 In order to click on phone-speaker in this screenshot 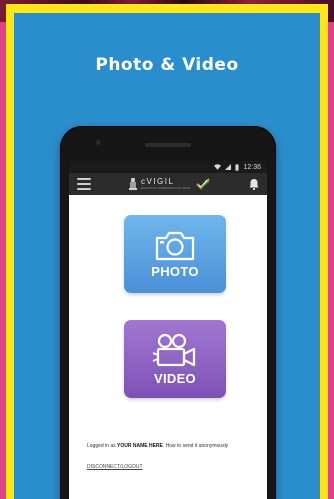, I will do `click(168, 145)`.